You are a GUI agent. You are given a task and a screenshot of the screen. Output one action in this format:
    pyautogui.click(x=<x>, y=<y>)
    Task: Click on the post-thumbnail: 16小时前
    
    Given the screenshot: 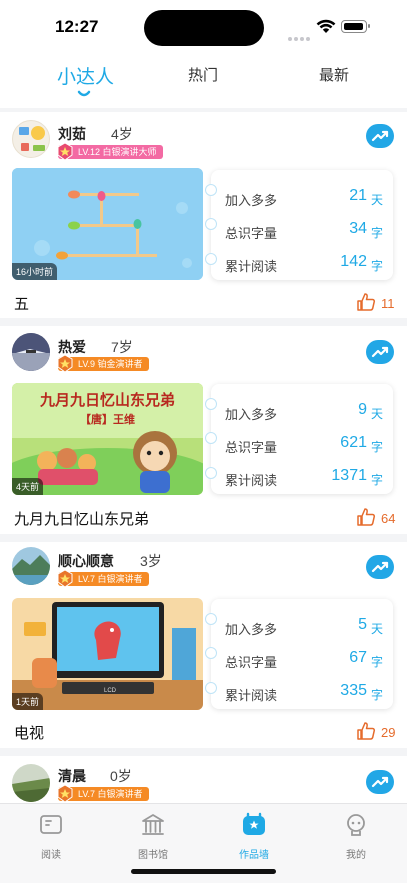 What is the action you would take?
    pyautogui.click(x=107, y=224)
    